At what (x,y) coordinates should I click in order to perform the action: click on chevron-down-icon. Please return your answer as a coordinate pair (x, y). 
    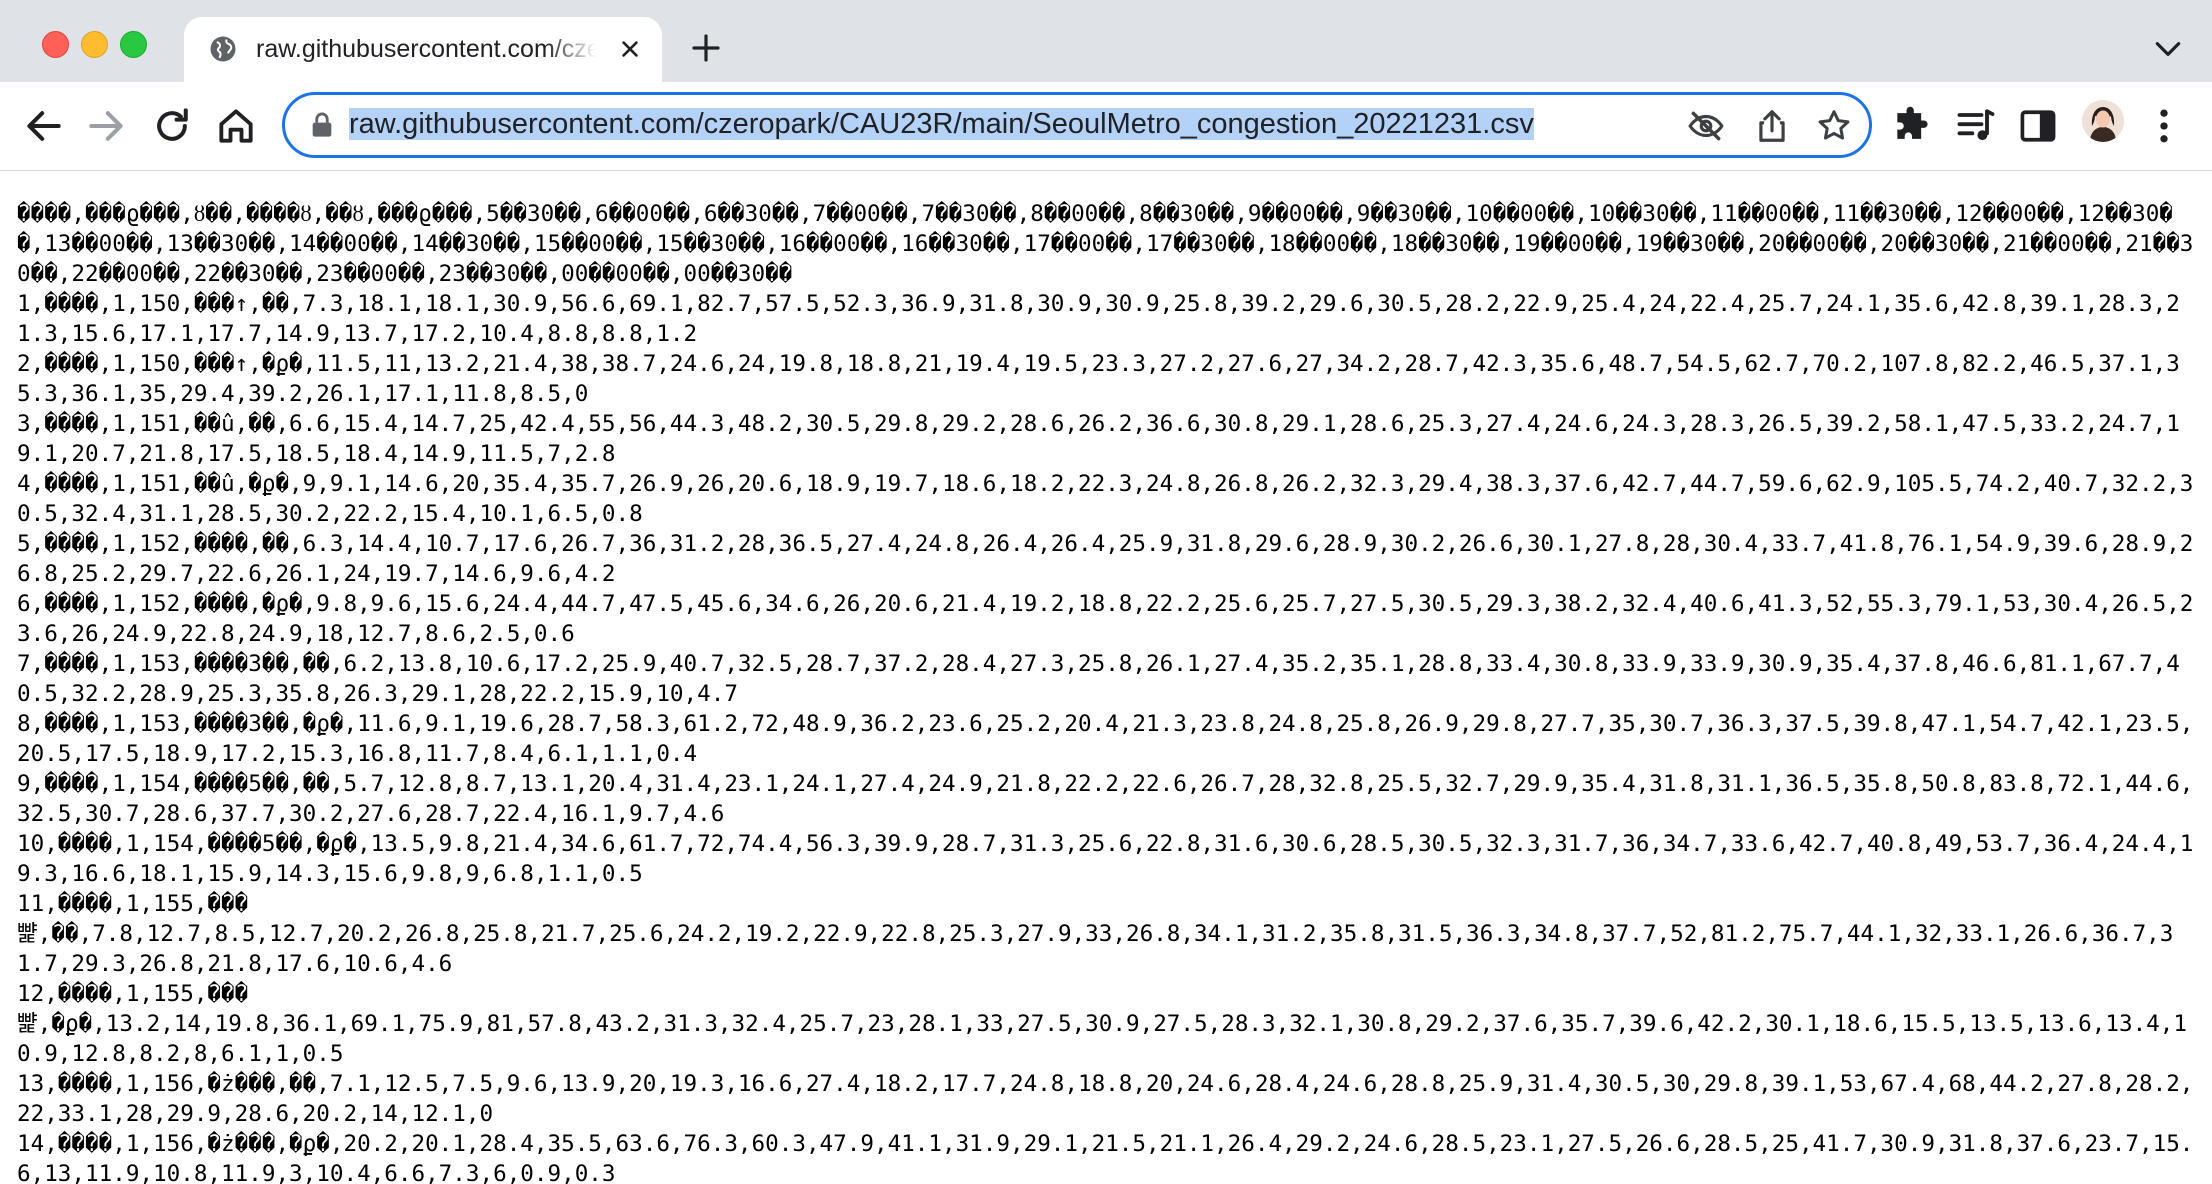
    Looking at the image, I should click on (2168, 49).